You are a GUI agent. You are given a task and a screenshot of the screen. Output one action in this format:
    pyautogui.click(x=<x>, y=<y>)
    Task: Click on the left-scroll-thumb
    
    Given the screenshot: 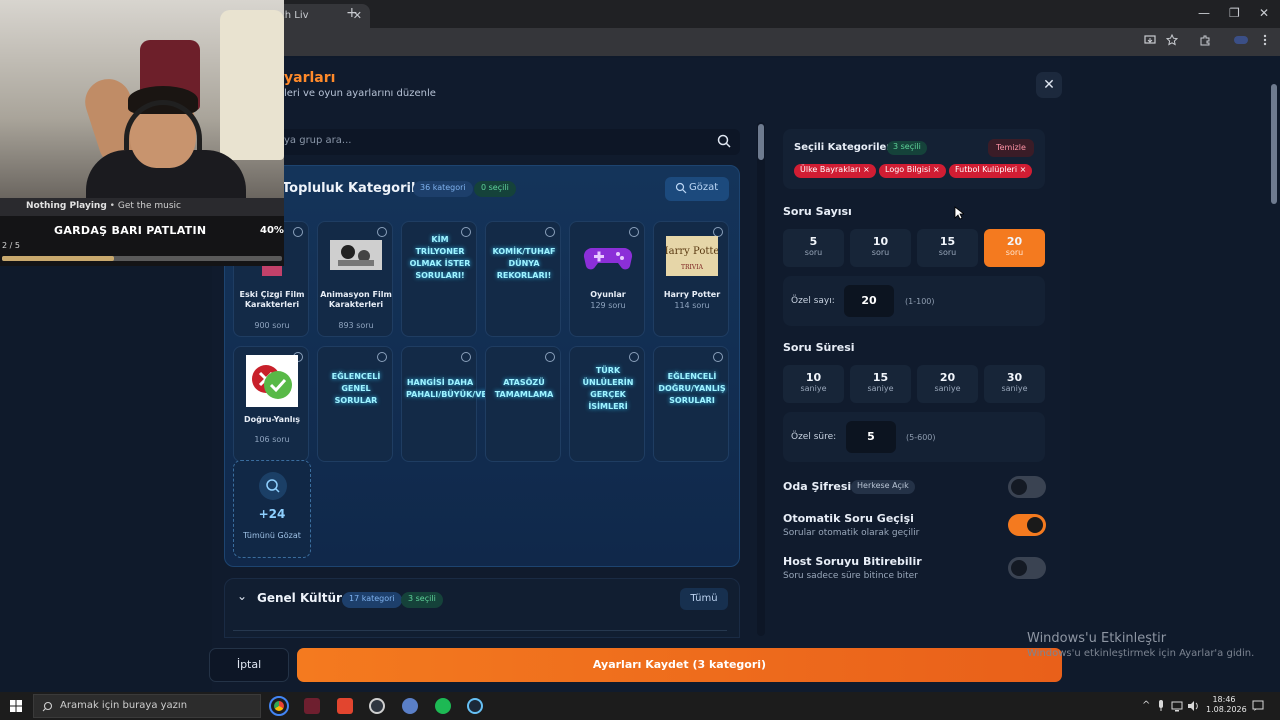 What is the action you would take?
    pyautogui.click(x=761, y=142)
    